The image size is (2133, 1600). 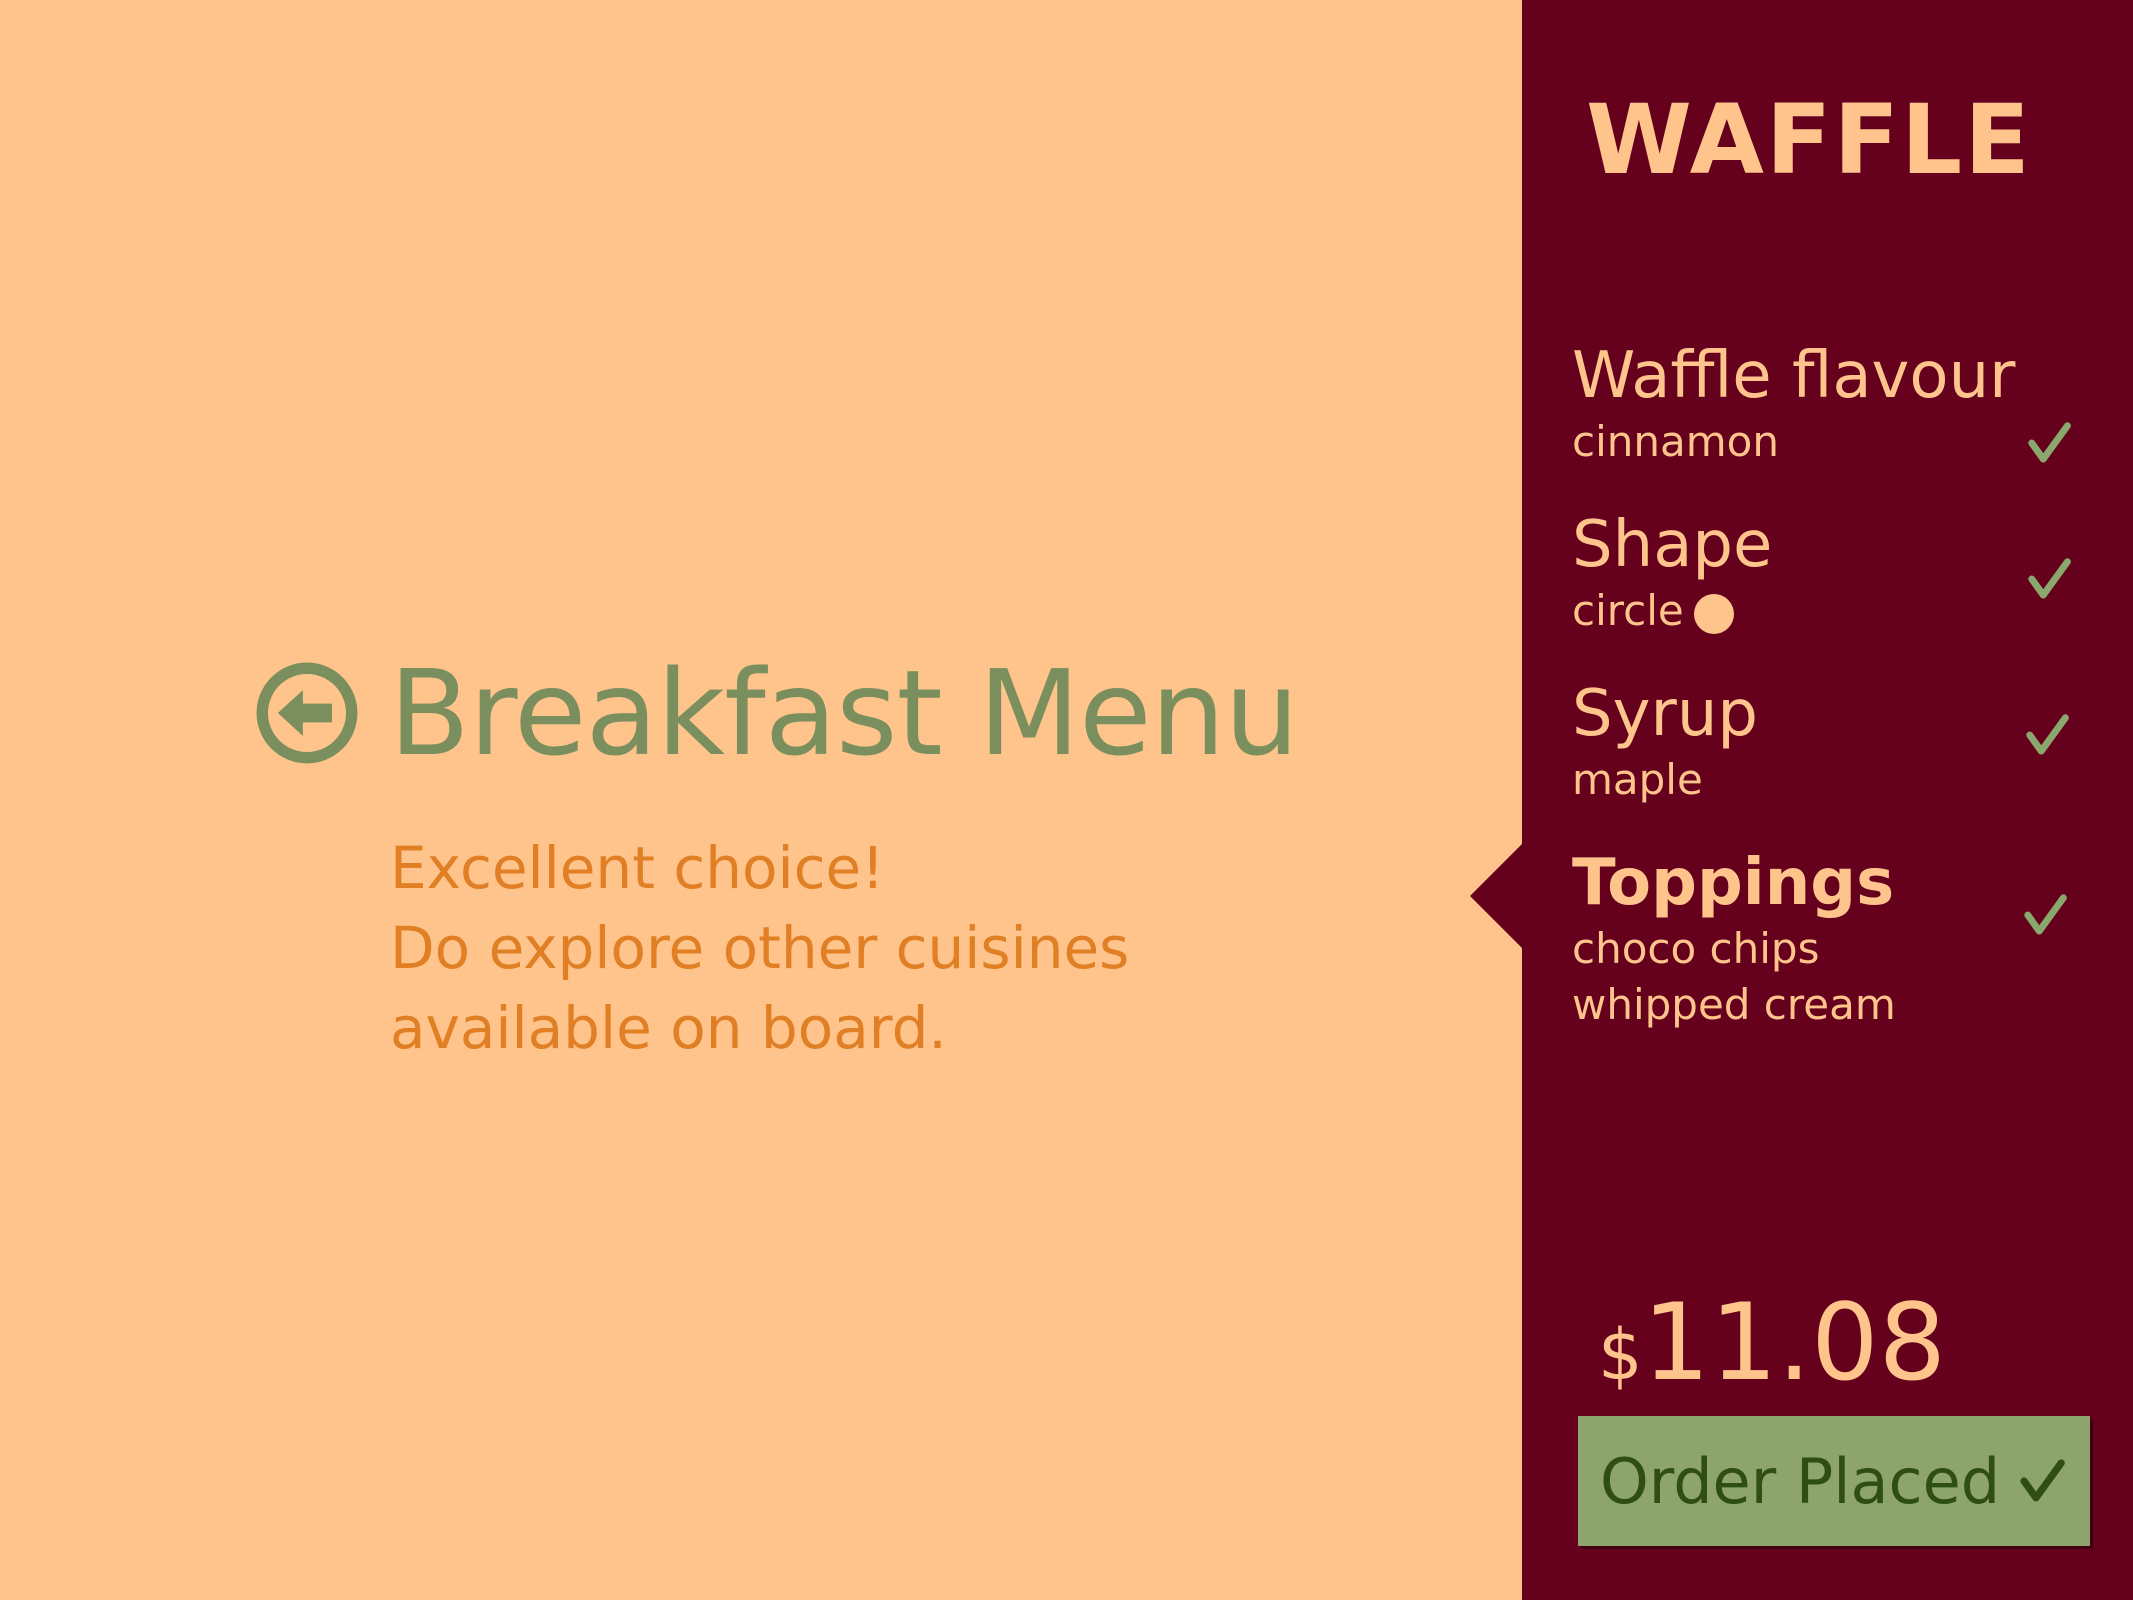 I want to click on option-label: Toppings, so click(x=1733, y=883).